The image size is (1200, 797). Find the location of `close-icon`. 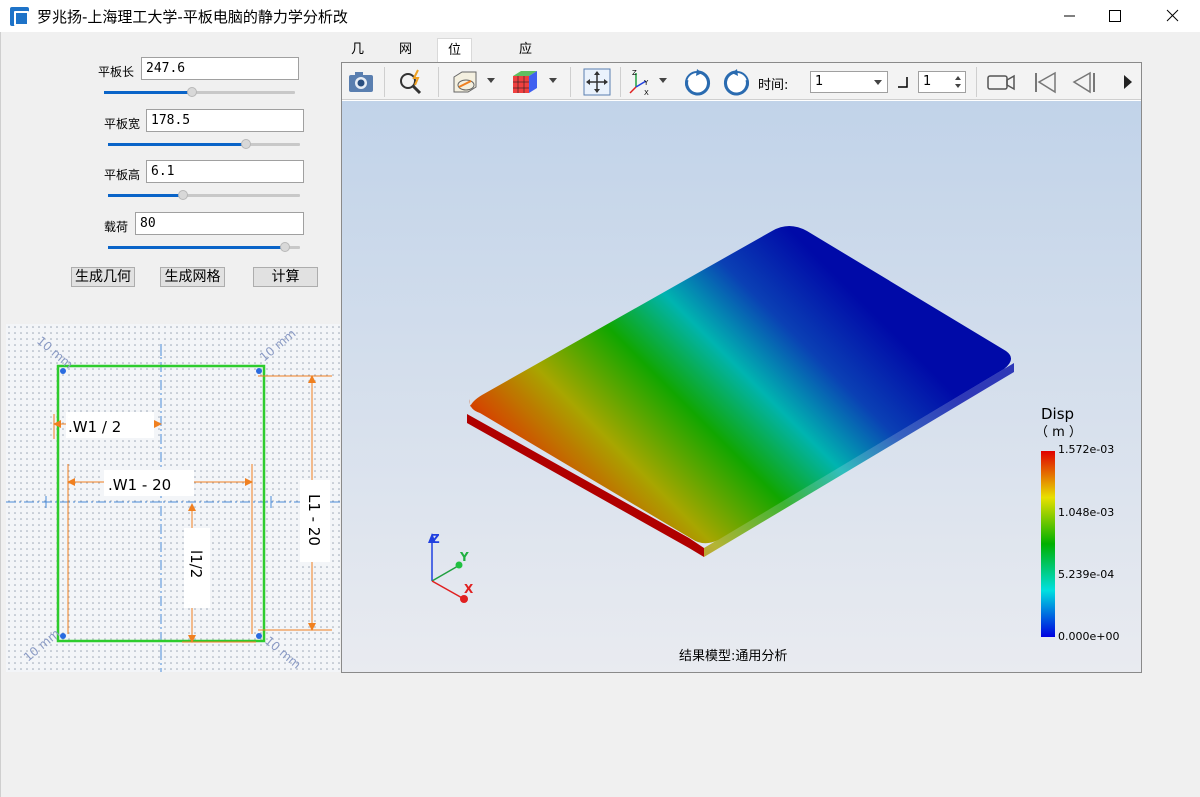

close-icon is located at coordinates (1172, 15).